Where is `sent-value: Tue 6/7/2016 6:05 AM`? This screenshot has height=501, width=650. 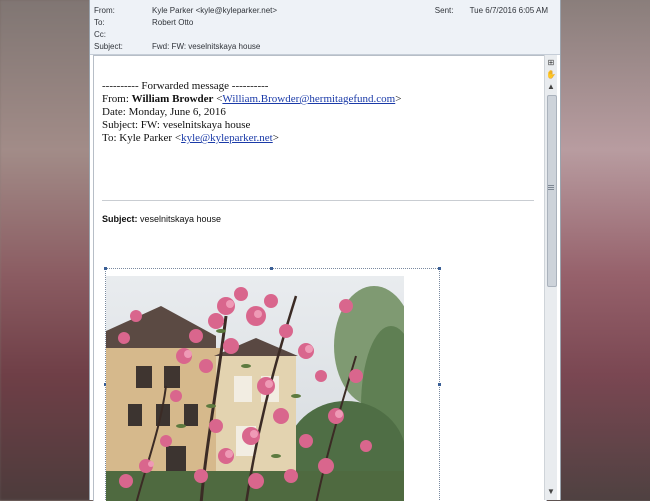
sent-value: Tue 6/7/2016 6:05 AM is located at coordinates (508, 10).